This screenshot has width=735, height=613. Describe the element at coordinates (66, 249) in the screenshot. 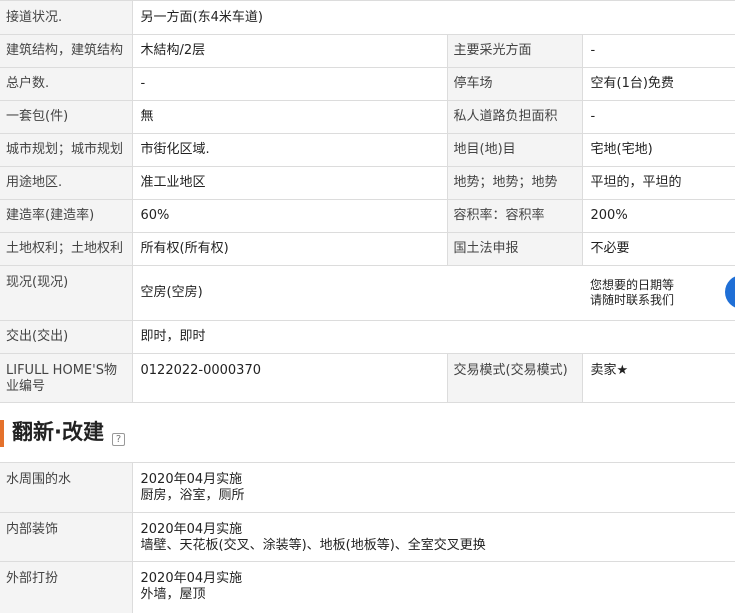

I see `row-label: 土地权利；土地权利` at that location.